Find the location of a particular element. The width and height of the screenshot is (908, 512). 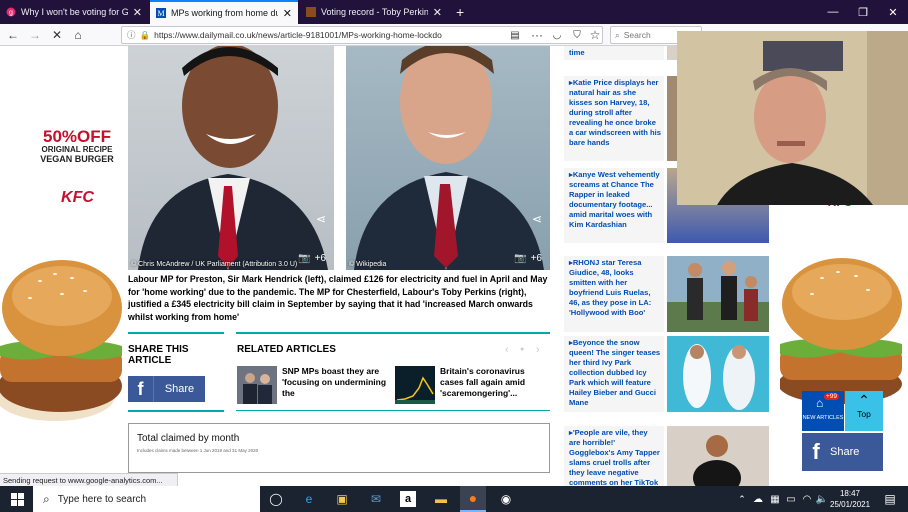

back-arrow-icon: ← is located at coordinates (13, 35).